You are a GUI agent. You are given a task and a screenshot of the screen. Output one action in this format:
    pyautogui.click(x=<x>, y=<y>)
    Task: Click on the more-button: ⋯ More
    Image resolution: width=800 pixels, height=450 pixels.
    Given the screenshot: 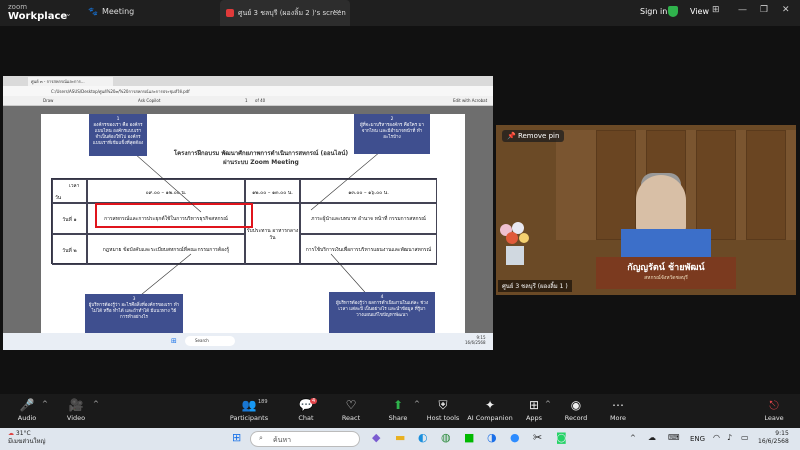 What is the action you would take?
    pyautogui.click(x=618, y=410)
    